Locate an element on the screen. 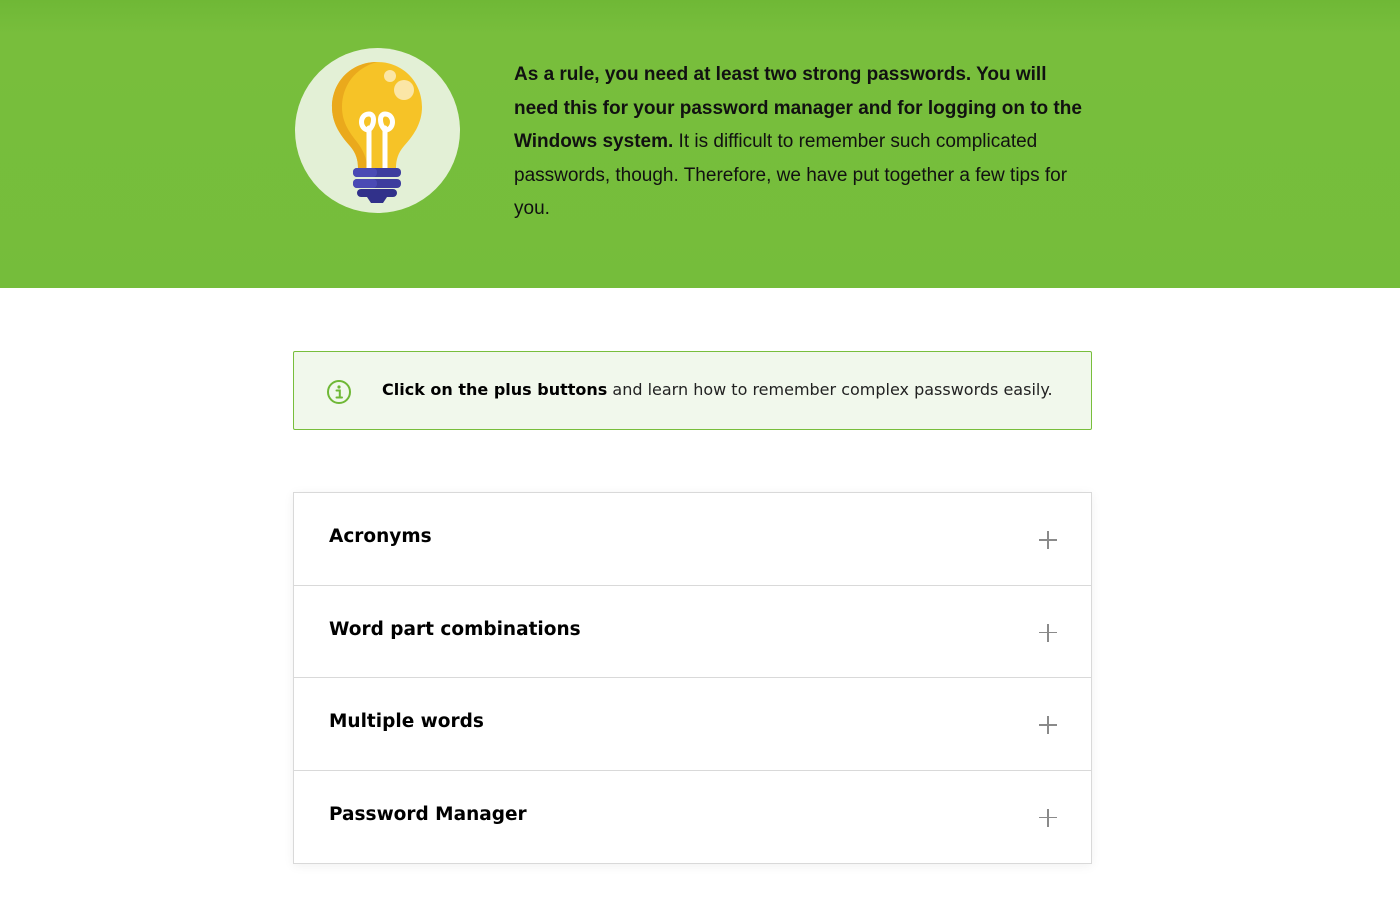 Image resolution: width=1400 pixels, height=900 pixels. accordion-title: Multiple words is located at coordinates (406, 721).